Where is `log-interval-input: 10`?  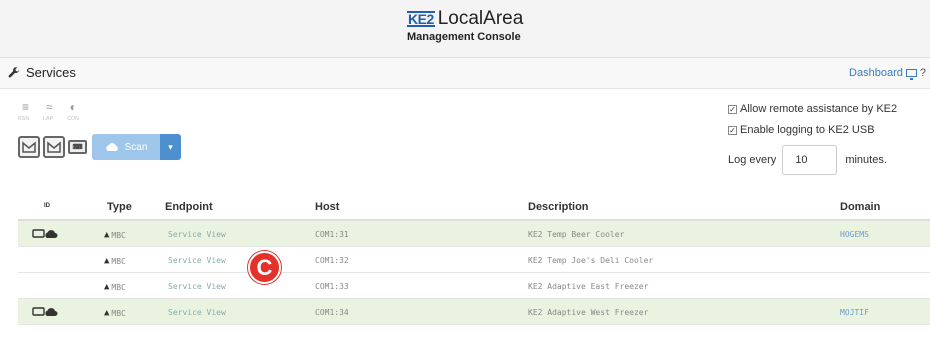 log-interval-input: 10 is located at coordinates (810, 160).